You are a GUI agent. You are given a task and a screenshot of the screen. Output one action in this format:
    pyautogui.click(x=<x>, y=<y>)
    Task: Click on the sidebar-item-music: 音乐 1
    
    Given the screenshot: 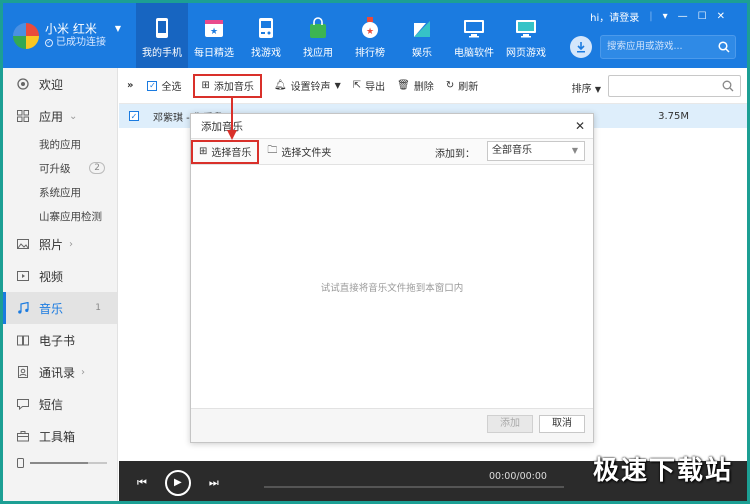 What is the action you would take?
    pyautogui.click(x=60, y=308)
    